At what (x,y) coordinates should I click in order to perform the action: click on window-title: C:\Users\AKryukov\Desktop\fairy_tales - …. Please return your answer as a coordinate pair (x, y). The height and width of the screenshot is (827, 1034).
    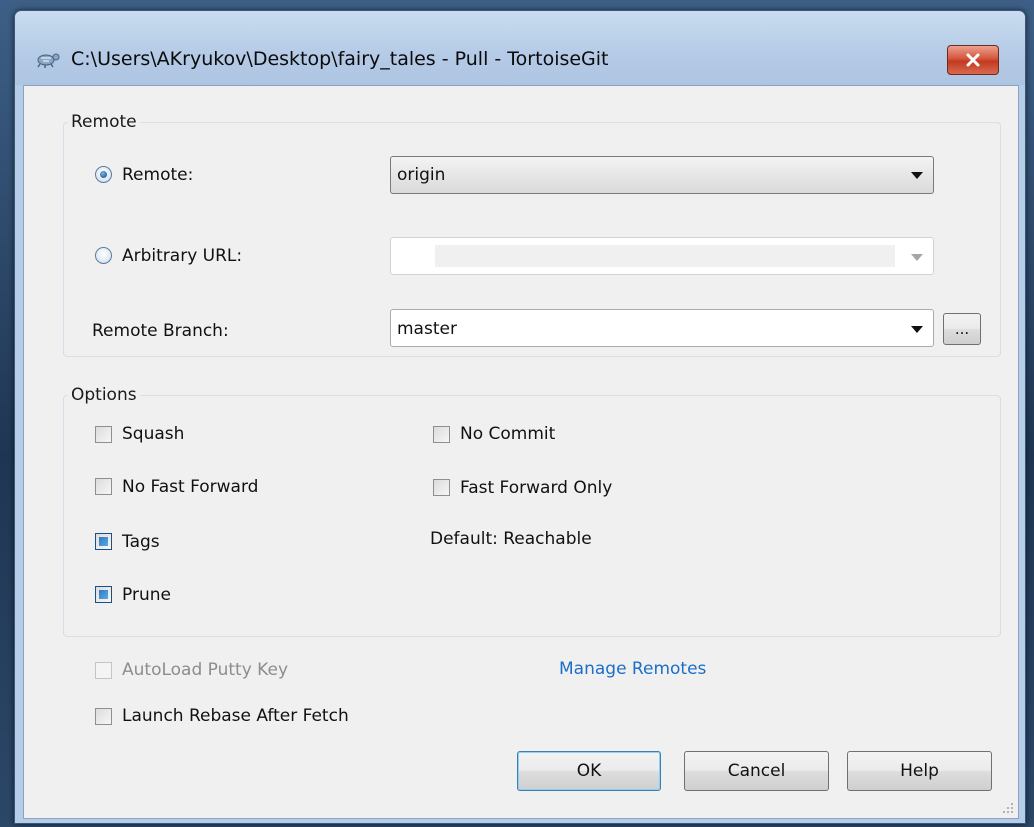
    Looking at the image, I should click on (340, 59).